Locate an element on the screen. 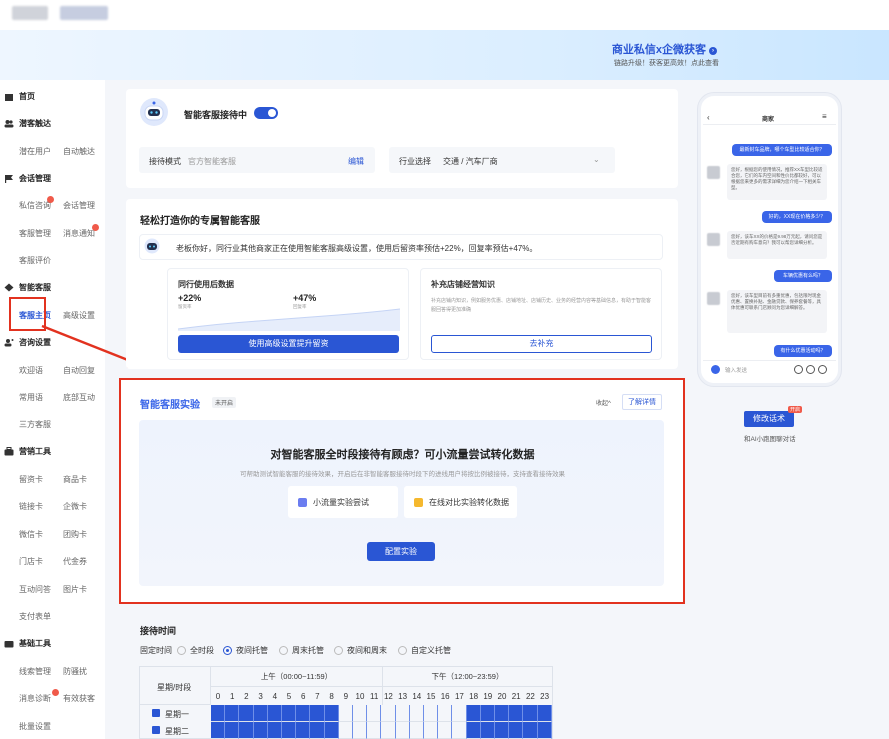  edit-mode-button: 编辑 is located at coordinates (356, 161).